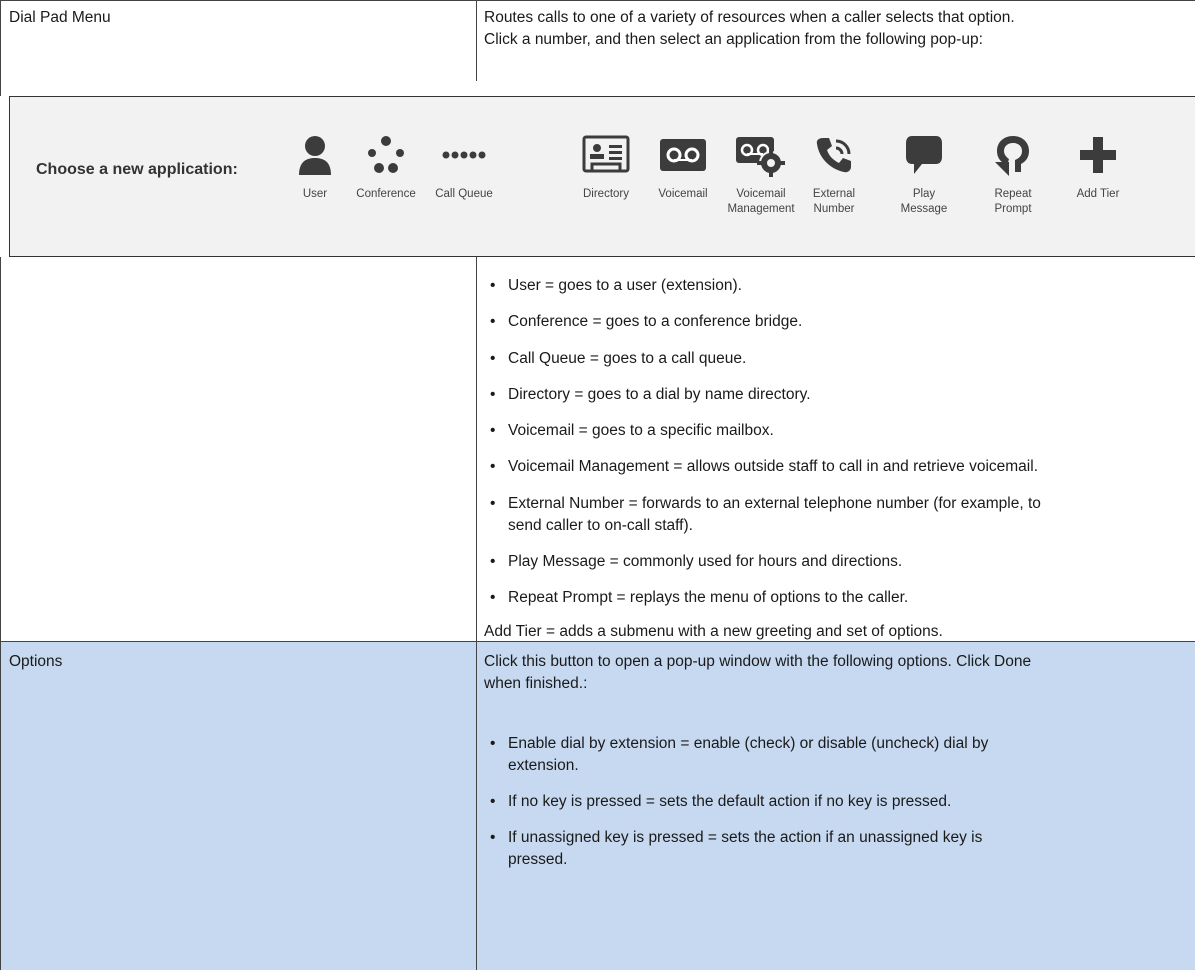  What do you see at coordinates (464, 155) in the screenshot?
I see `call-queue-icon` at bounding box center [464, 155].